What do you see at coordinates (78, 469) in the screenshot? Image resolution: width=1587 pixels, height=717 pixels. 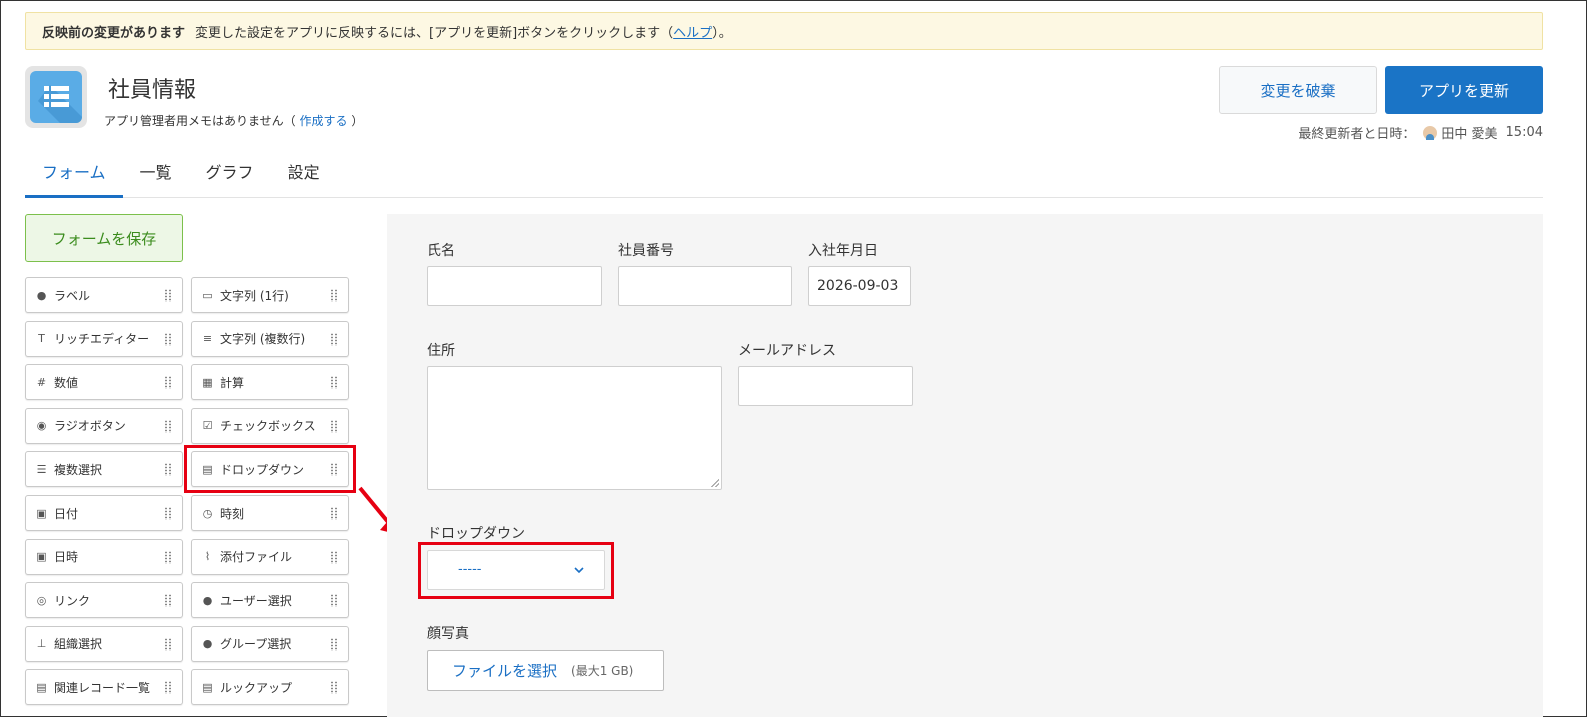 I see `palette-item-label: 複数選択` at bounding box center [78, 469].